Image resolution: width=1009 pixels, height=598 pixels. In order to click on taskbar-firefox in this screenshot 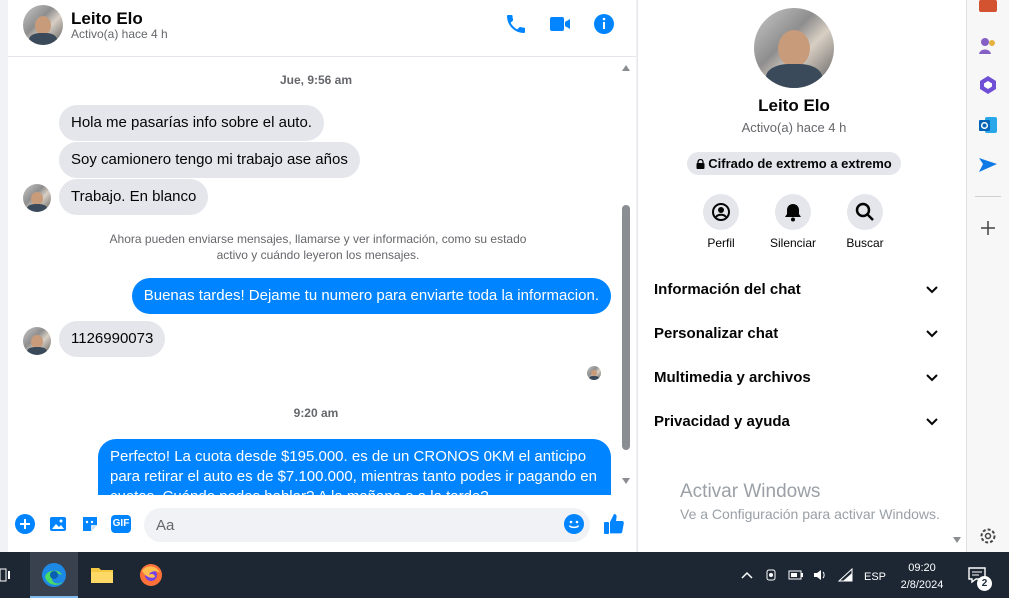, I will do `click(151, 575)`.